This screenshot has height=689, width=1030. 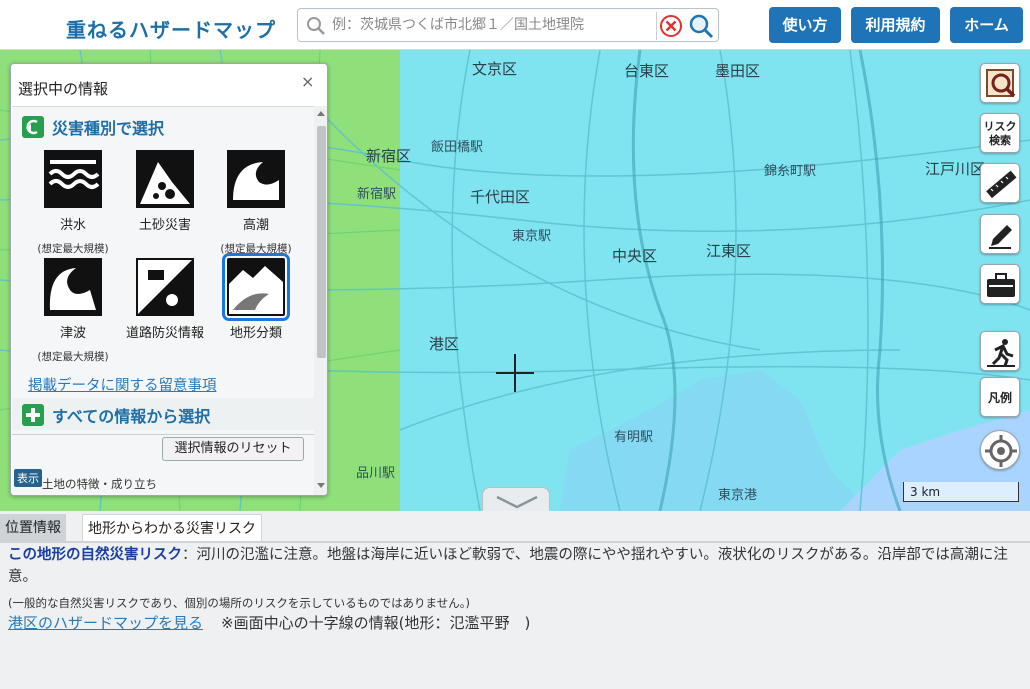 What do you see at coordinates (105, 623) in the screenshot?
I see `hazard-map-link: 港区のハザードマップを見る` at bounding box center [105, 623].